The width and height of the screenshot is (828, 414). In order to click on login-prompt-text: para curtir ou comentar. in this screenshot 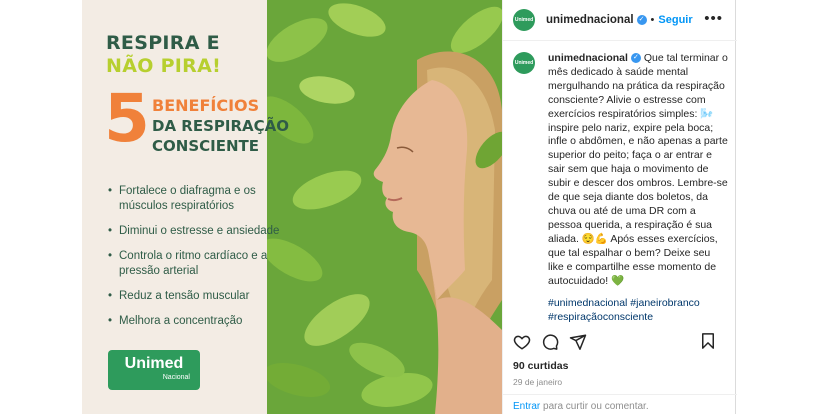, I will do `click(594, 406)`.